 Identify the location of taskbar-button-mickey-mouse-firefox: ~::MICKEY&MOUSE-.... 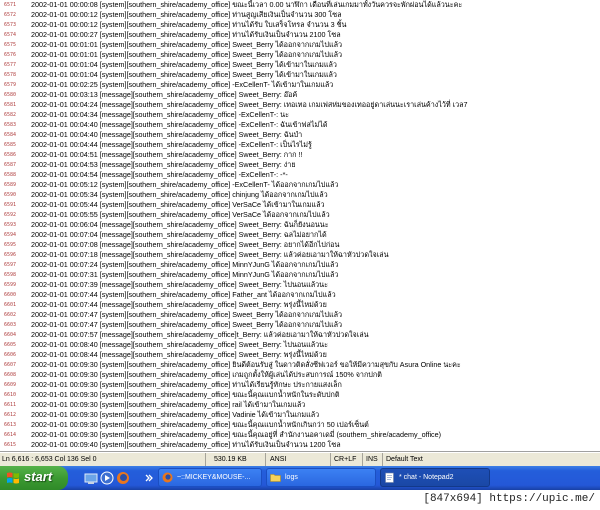
(210, 477).